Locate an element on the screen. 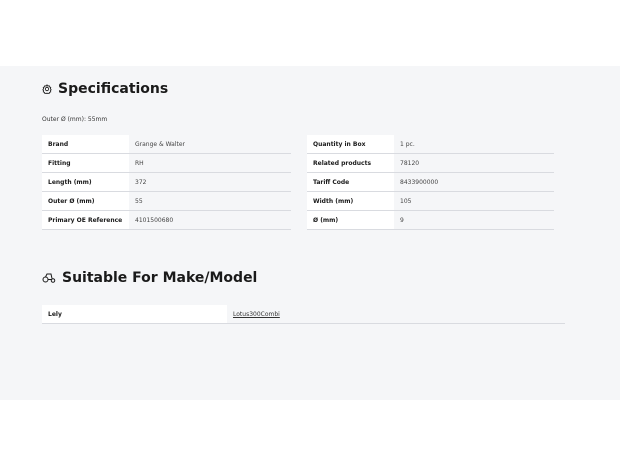 This screenshot has height=465, width=620. table-row: Width (mm) 105 is located at coordinates (430, 201).